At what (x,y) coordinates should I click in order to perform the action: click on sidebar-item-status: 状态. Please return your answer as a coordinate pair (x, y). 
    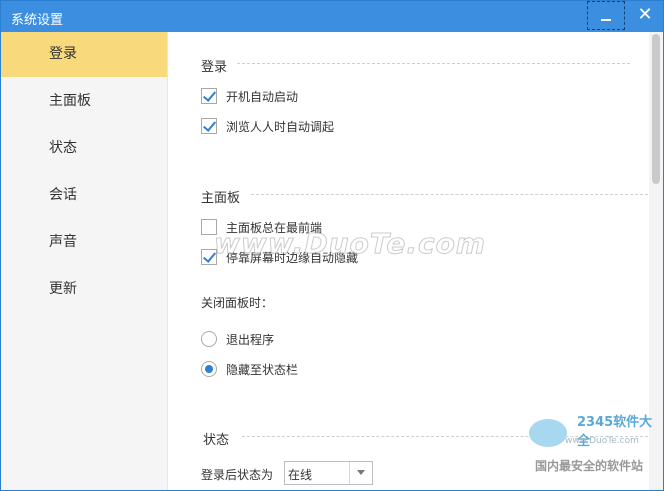
    Looking at the image, I should click on (84, 148).